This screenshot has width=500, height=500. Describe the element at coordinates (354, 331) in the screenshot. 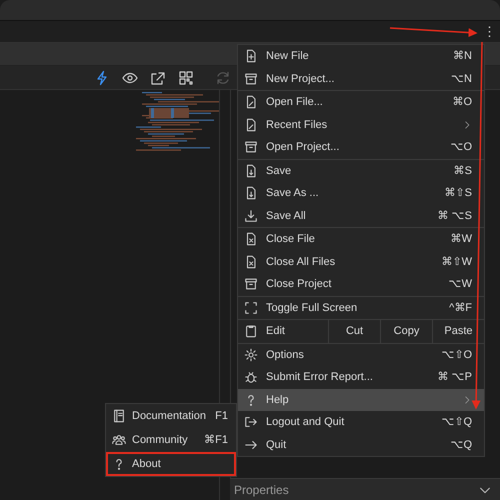

I see `cut-button: Cut` at that location.